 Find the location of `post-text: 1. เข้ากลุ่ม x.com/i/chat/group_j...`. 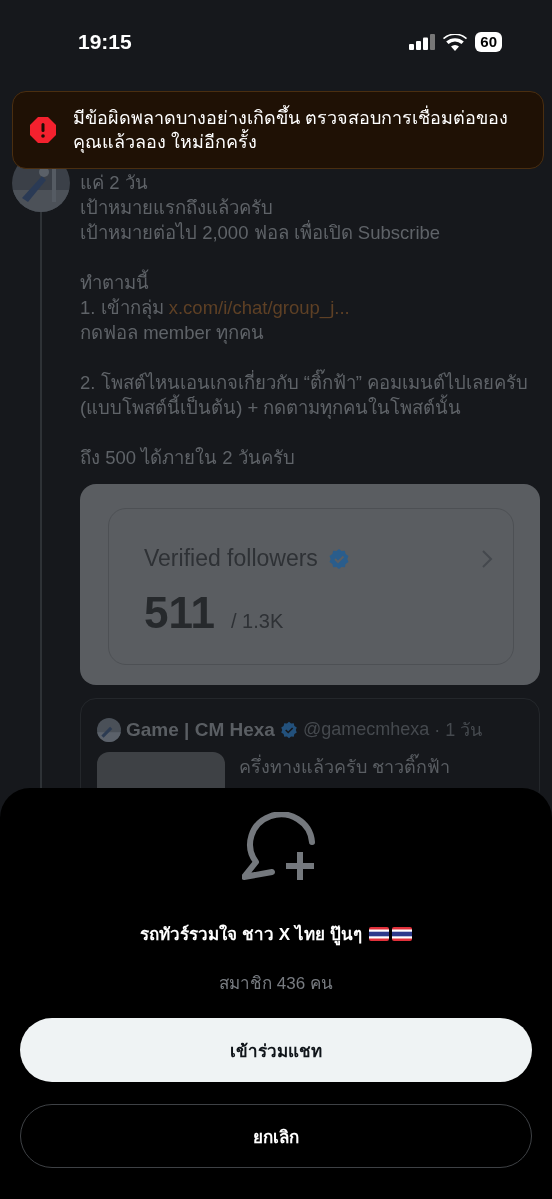

post-text: 1. เข้ากลุ่ม x.com/i/chat/group_j... is located at coordinates (215, 308).